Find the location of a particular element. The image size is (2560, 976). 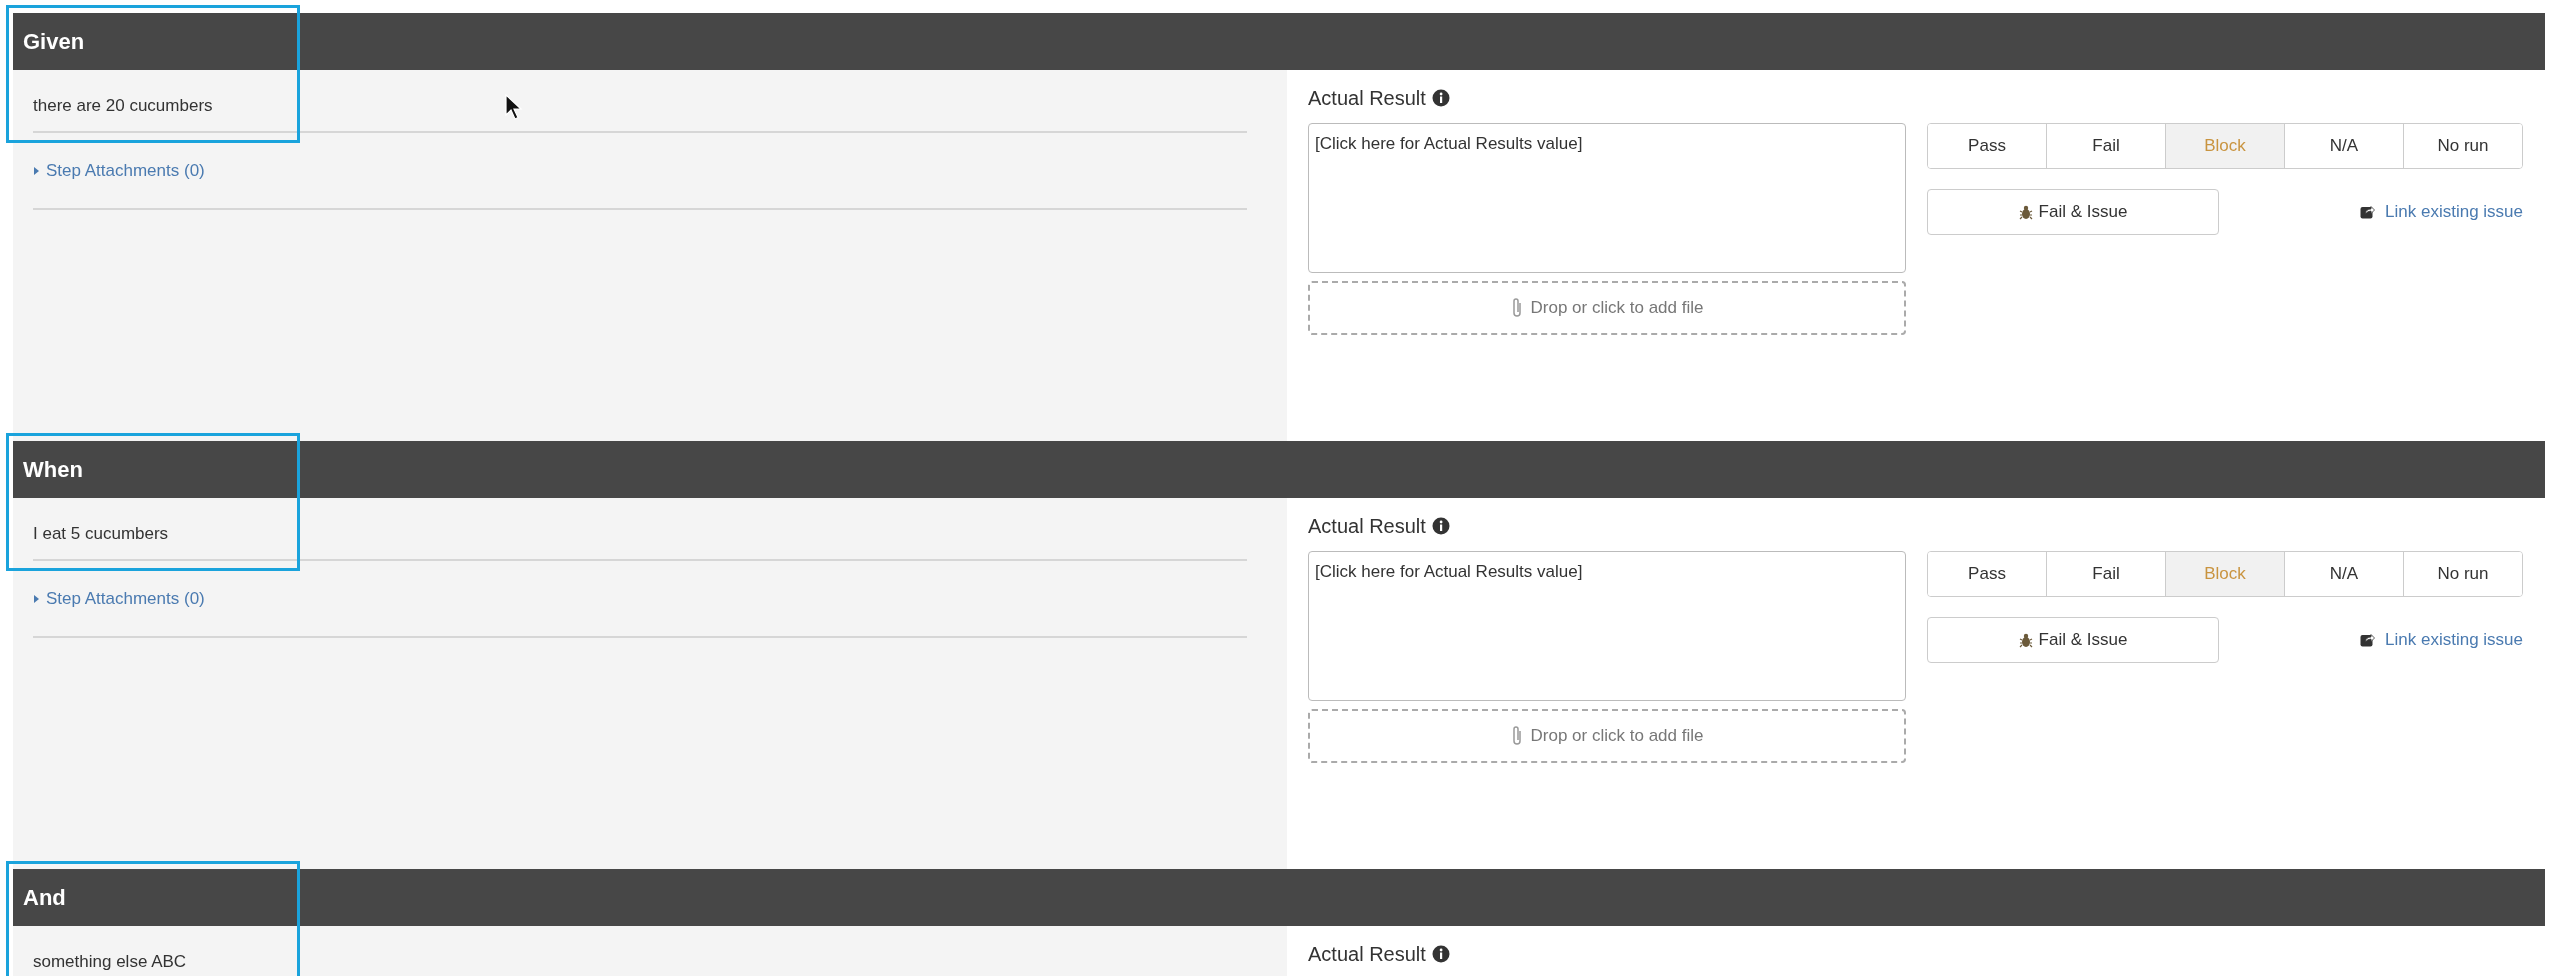

step-title: Given is located at coordinates (54, 41).